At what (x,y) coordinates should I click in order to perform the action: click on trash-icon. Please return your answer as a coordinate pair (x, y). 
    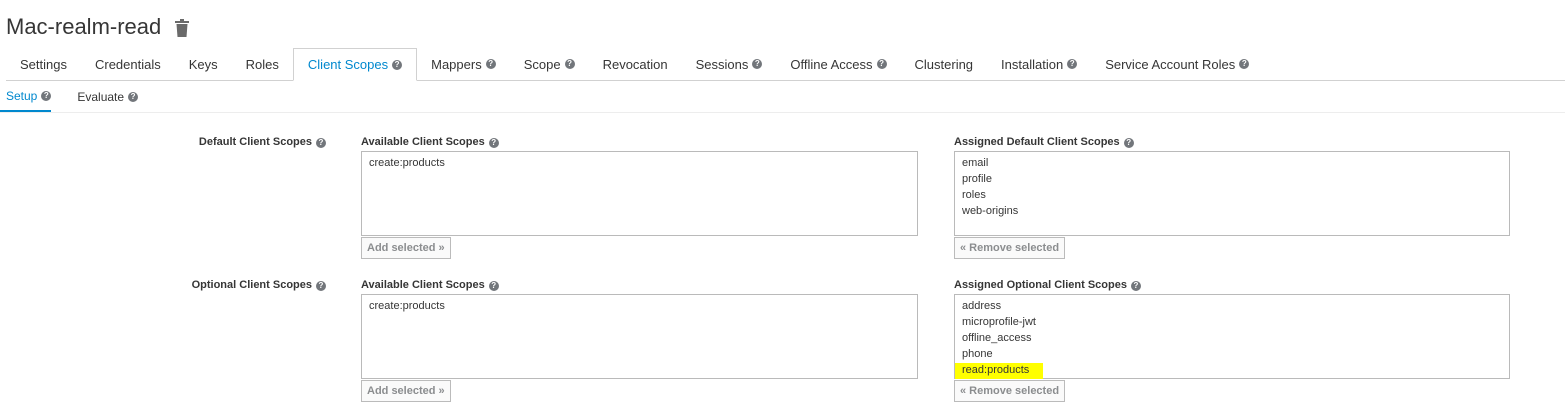
    Looking at the image, I should click on (182, 28).